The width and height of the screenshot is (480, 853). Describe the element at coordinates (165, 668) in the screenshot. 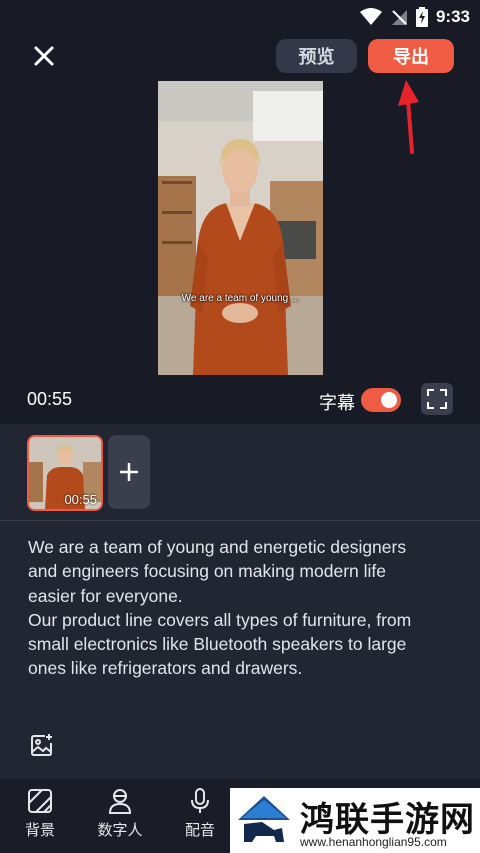

I see `script-line: ones like refrigerators and drawers.` at that location.